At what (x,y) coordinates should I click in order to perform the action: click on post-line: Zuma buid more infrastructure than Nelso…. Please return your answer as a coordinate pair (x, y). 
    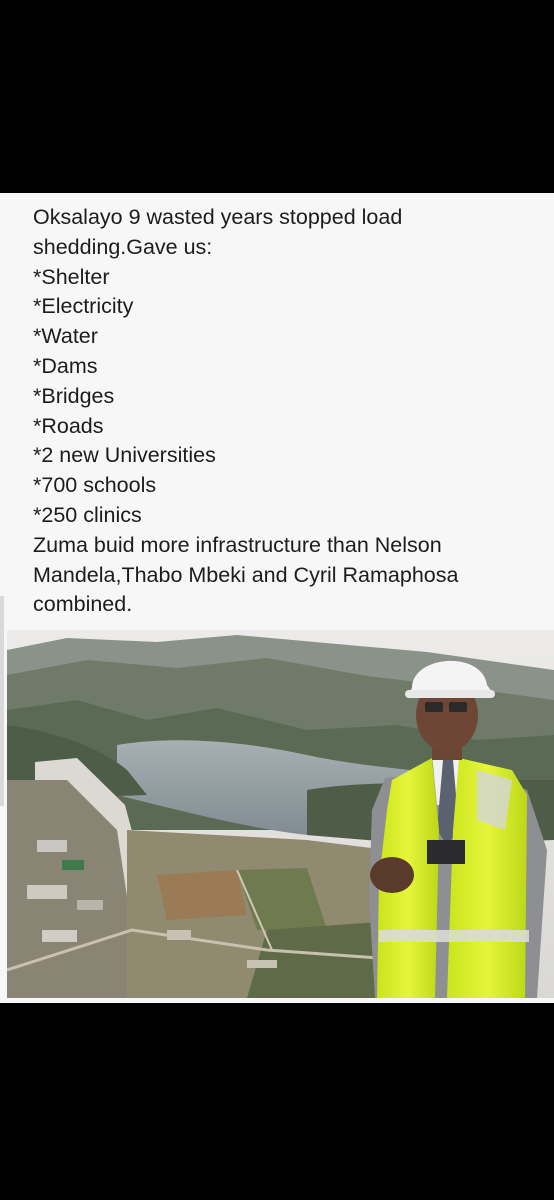
    Looking at the image, I should click on (237, 544).